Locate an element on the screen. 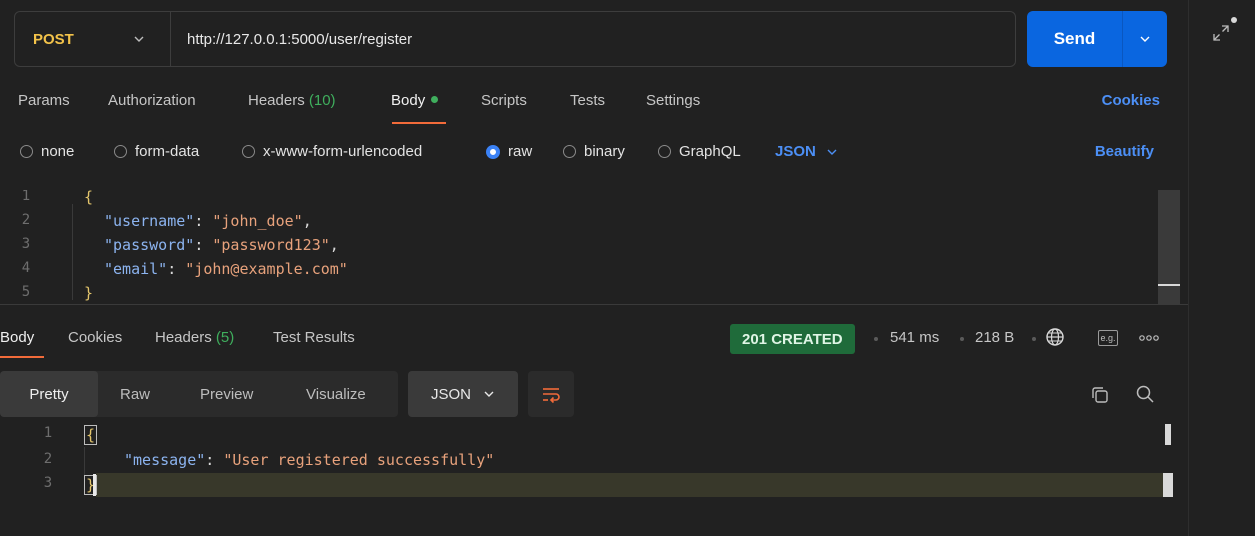  code-text: "email": "john@example.com" is located at coordinates (226, 269).